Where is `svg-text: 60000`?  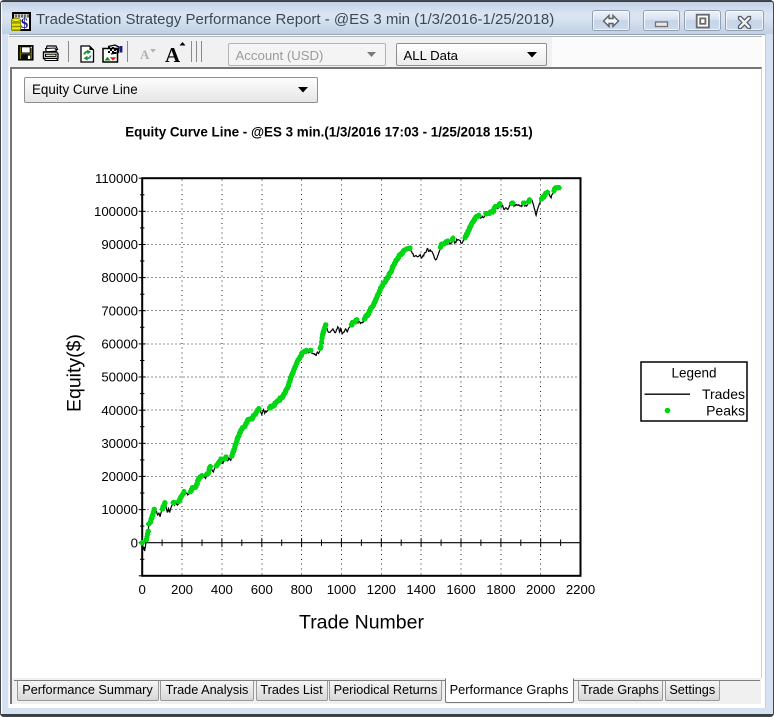
svg-text: 60000 is located at coordinates (119, 344).